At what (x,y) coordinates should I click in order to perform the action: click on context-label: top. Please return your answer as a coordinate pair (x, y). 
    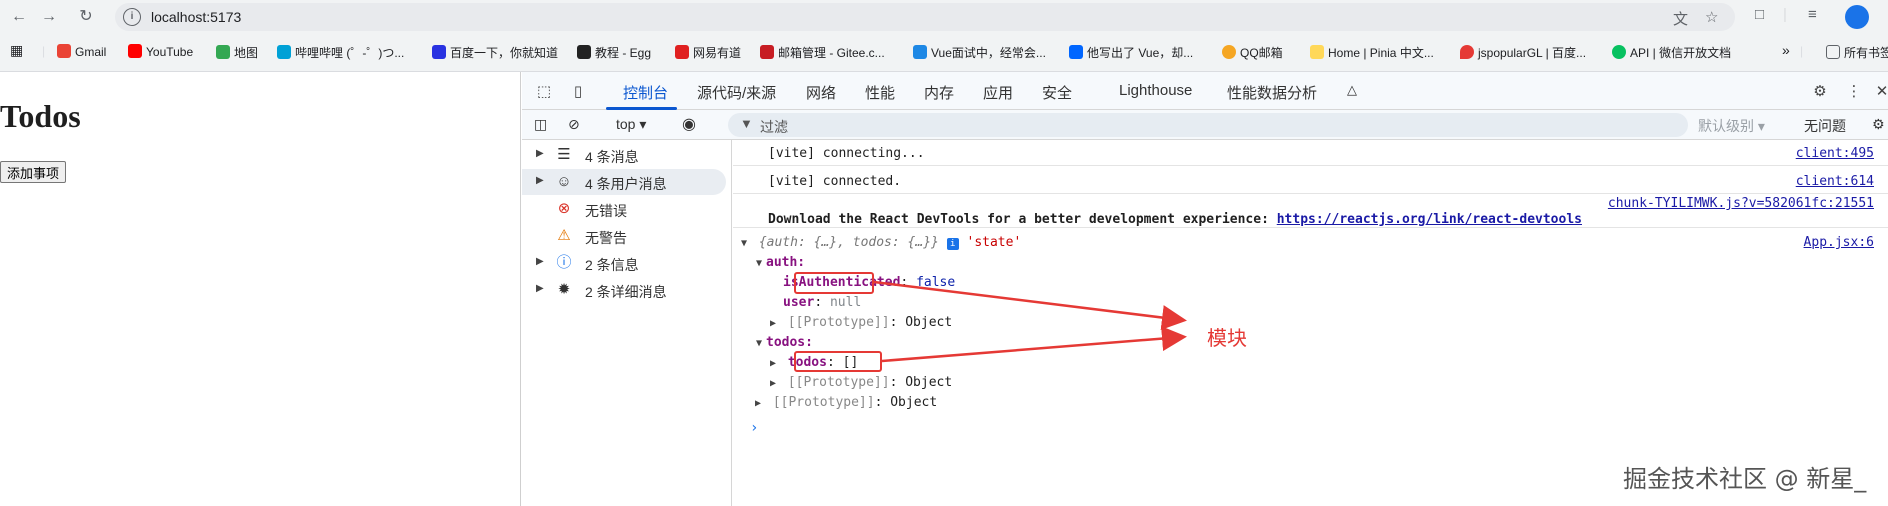
    Looking at the image, I should click on (626, 124).